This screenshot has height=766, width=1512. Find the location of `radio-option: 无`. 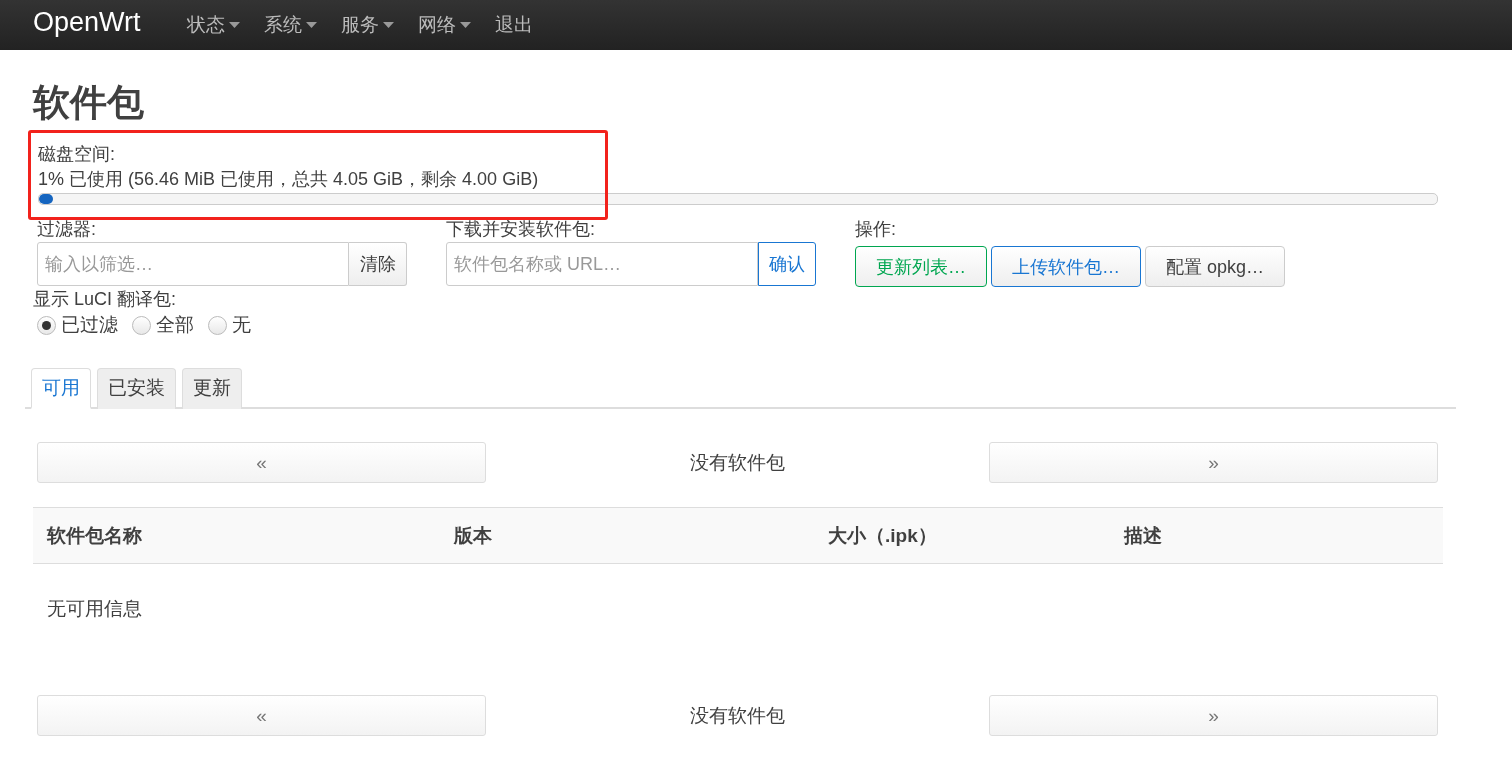

radio-option: 无 is located at coordinates (229, 325).